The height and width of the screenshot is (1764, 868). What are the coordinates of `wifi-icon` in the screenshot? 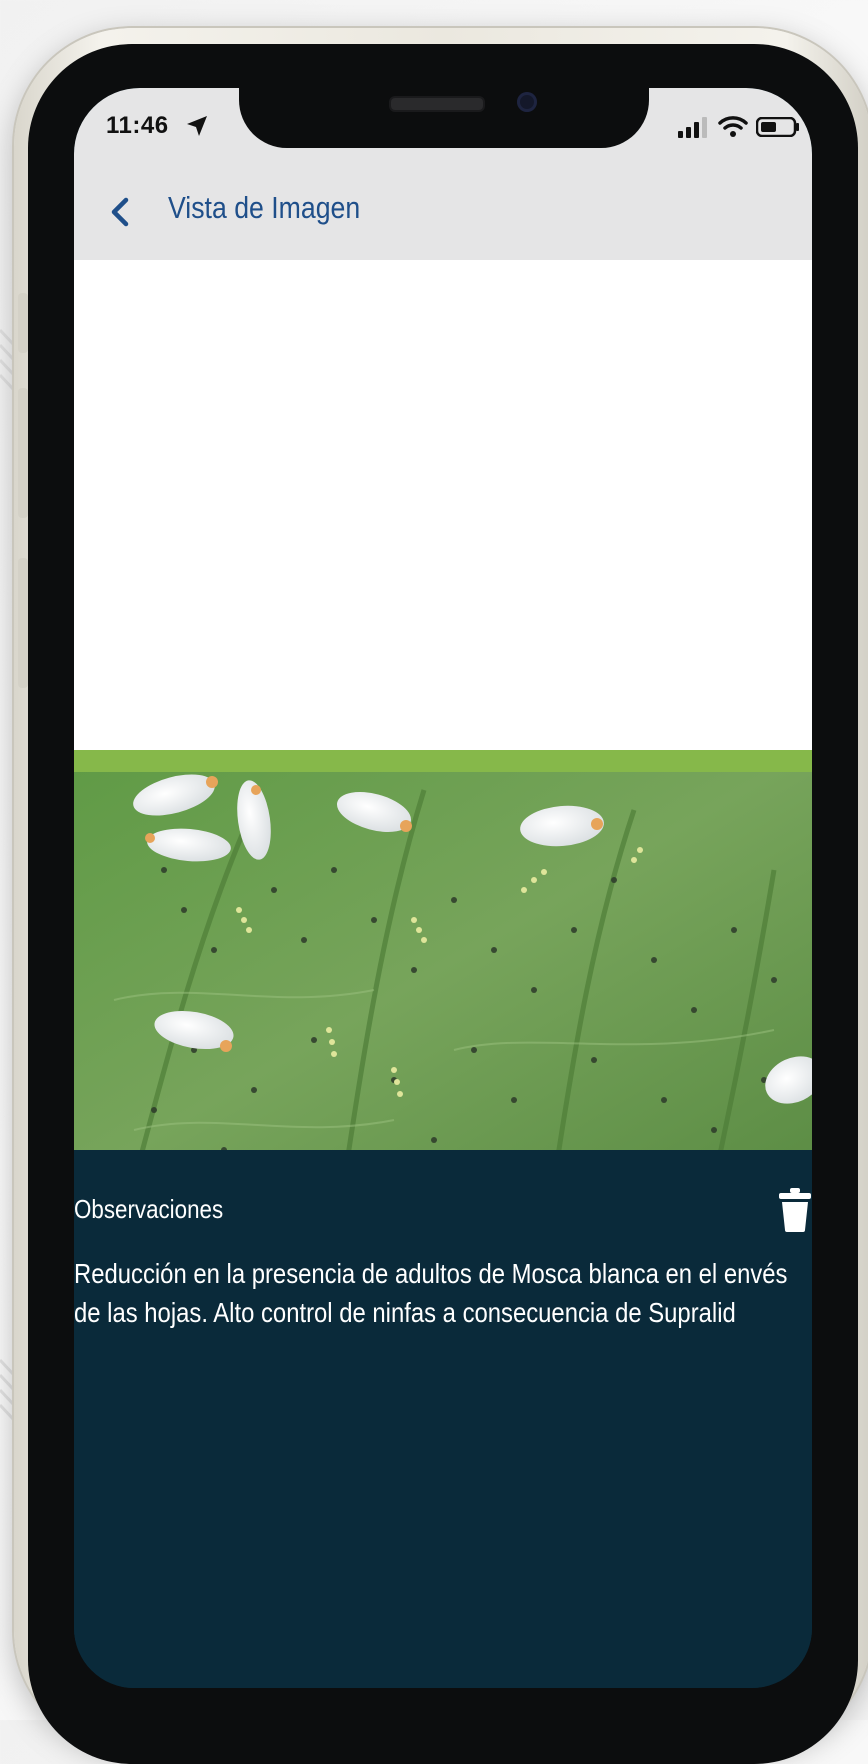 It's located at (733, 126).